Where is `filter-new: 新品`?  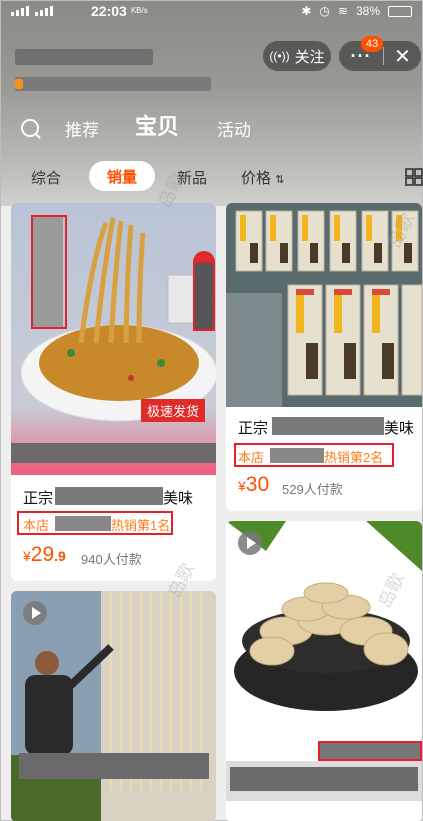
filter-new: 新品 is located at coordinates (192, 177).